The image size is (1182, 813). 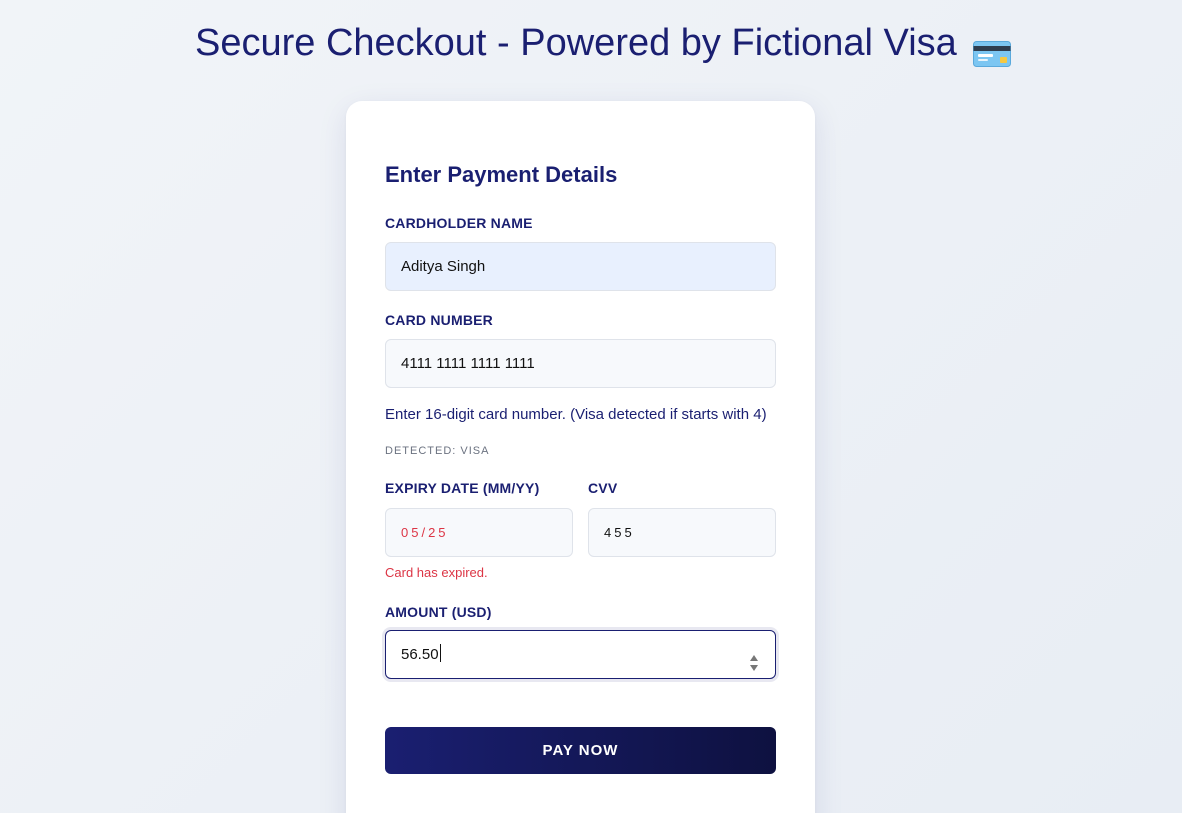 I want to click on detected-card-type: DETECTED: VISA, so click(x=437, y=451).